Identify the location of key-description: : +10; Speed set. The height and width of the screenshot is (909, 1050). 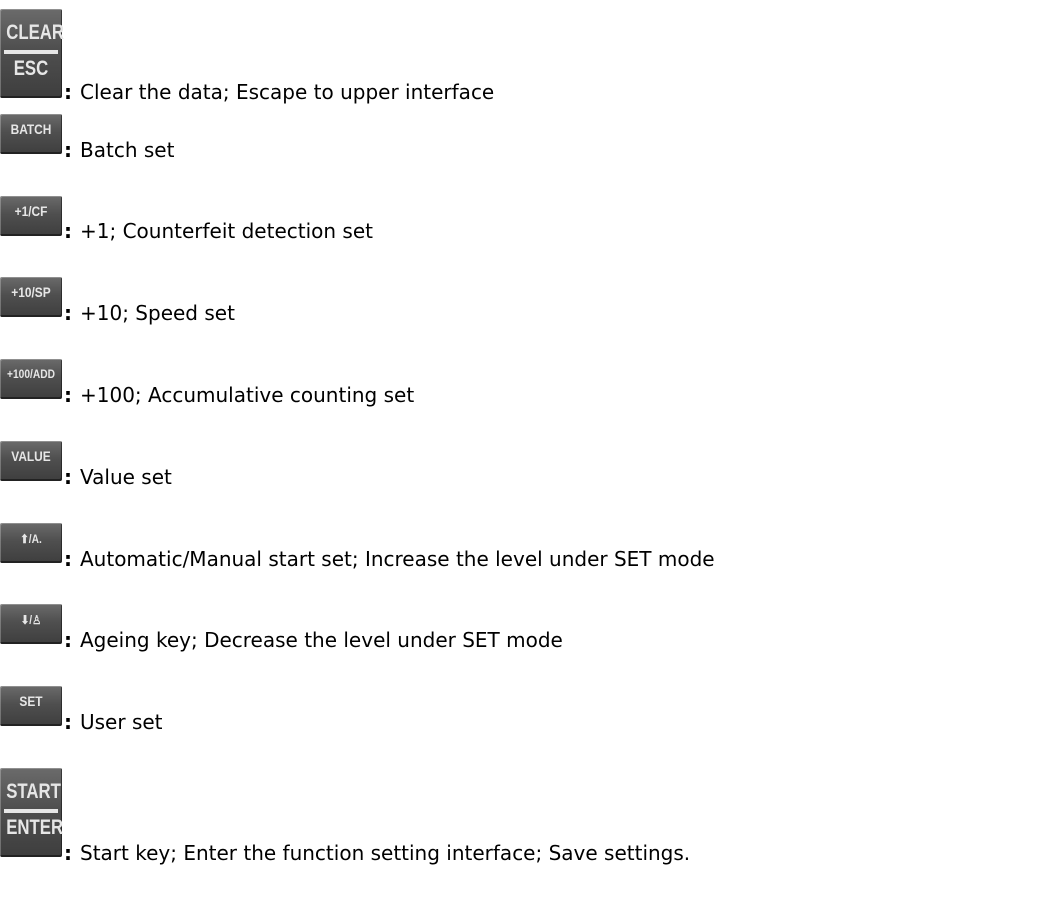
(149, 313).